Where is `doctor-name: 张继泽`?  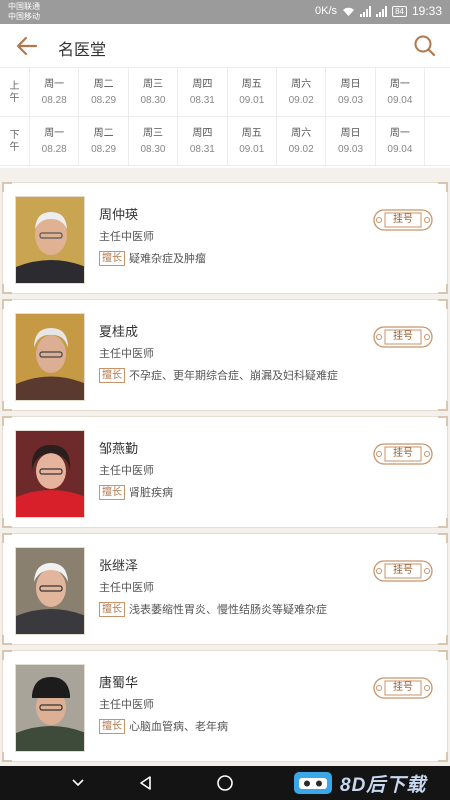 doctor-name: 张继泽 is located at coordinates (119, 565).